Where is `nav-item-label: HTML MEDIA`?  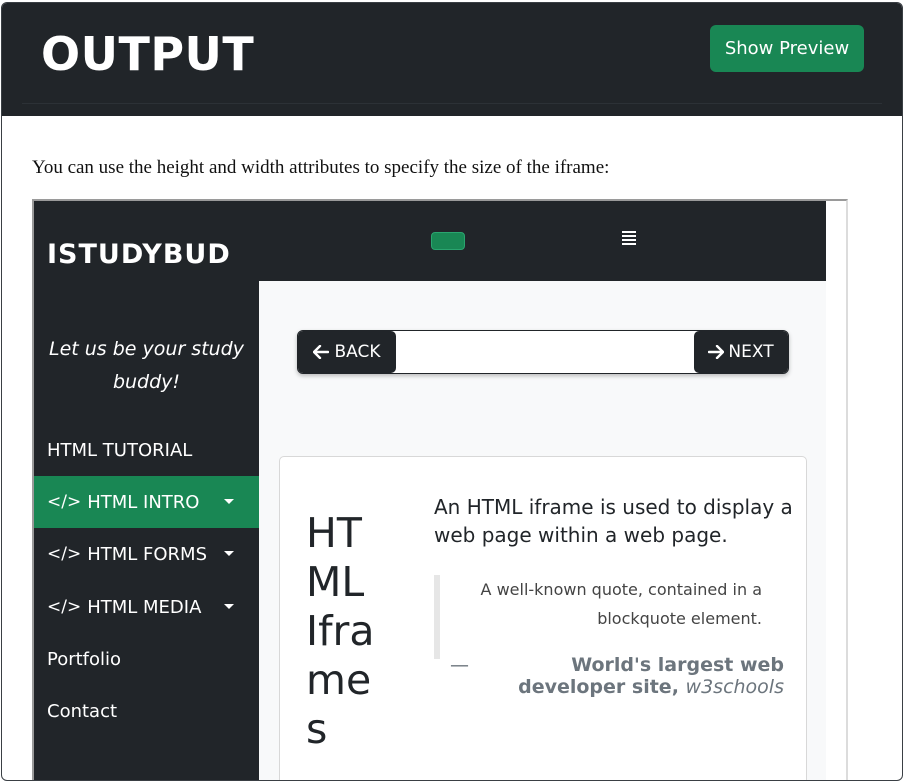 nav-item-label: HTML MEDIA is located at coordinates (144, 607).